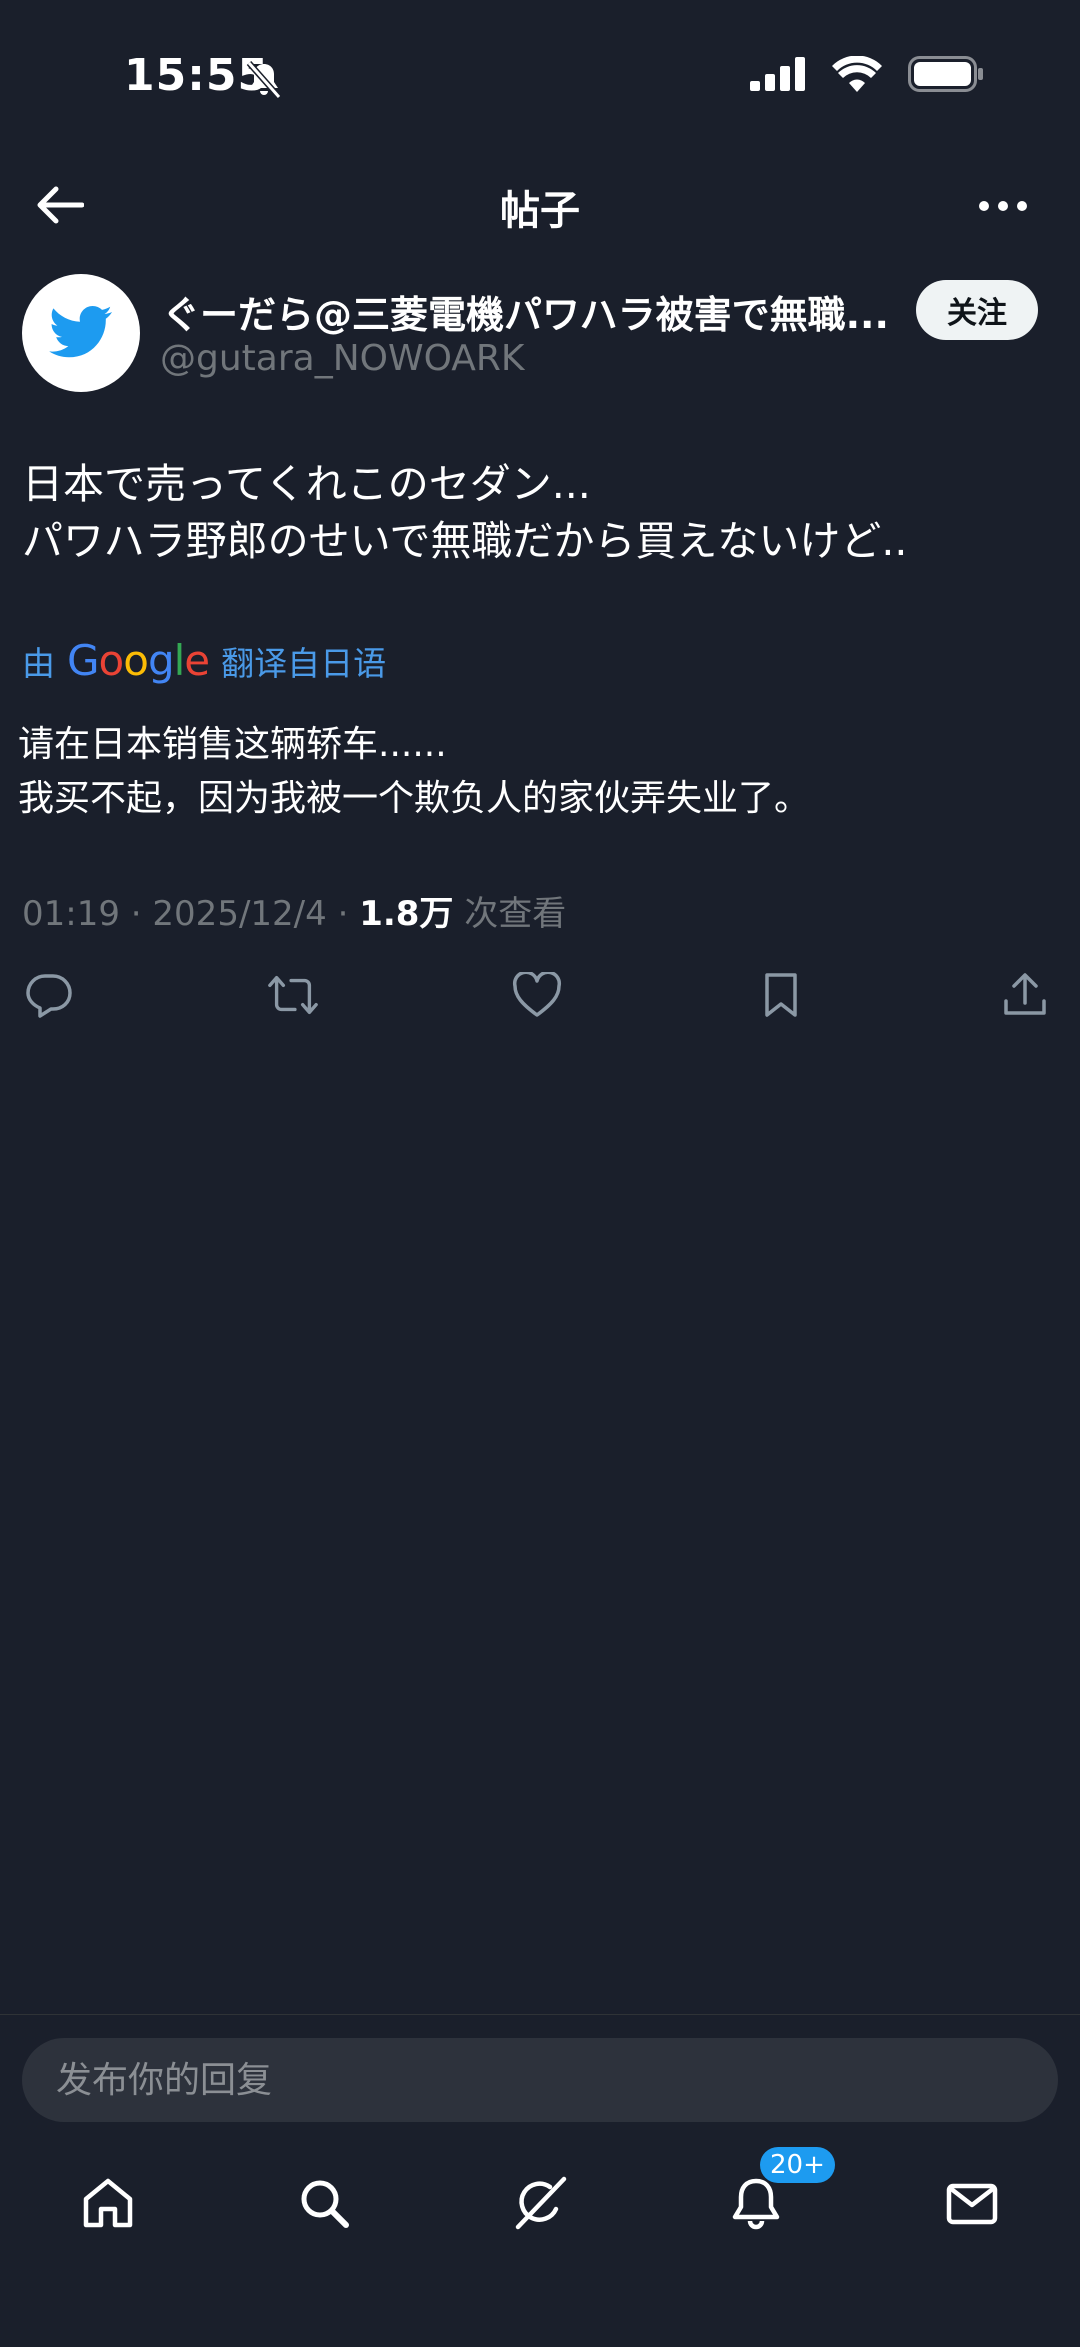  I want to click on notifications-icon, so click(756, 2204).